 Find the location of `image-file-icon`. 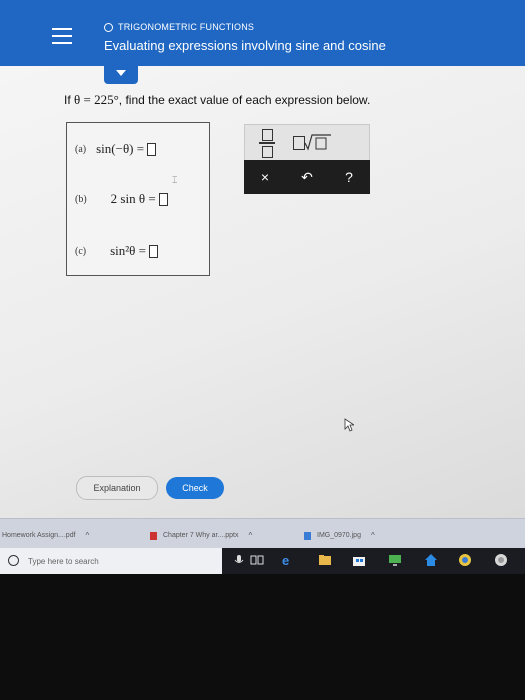

image-file-icon is located at coordinates (307, 535).